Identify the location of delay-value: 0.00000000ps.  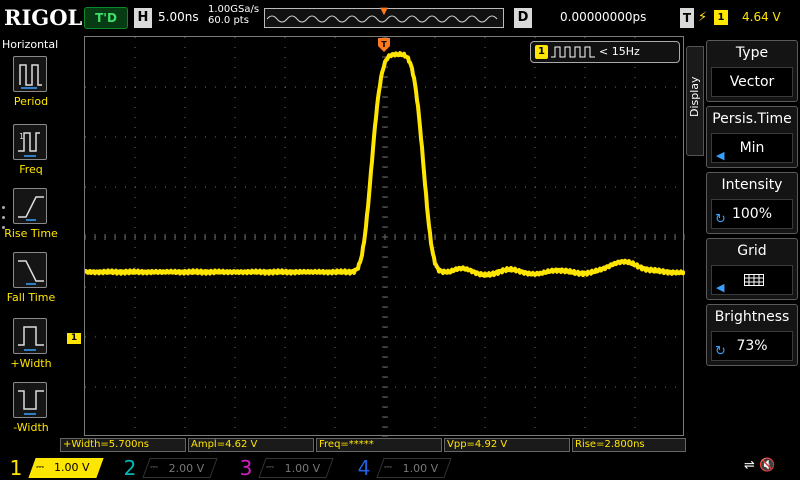
(603, 17).